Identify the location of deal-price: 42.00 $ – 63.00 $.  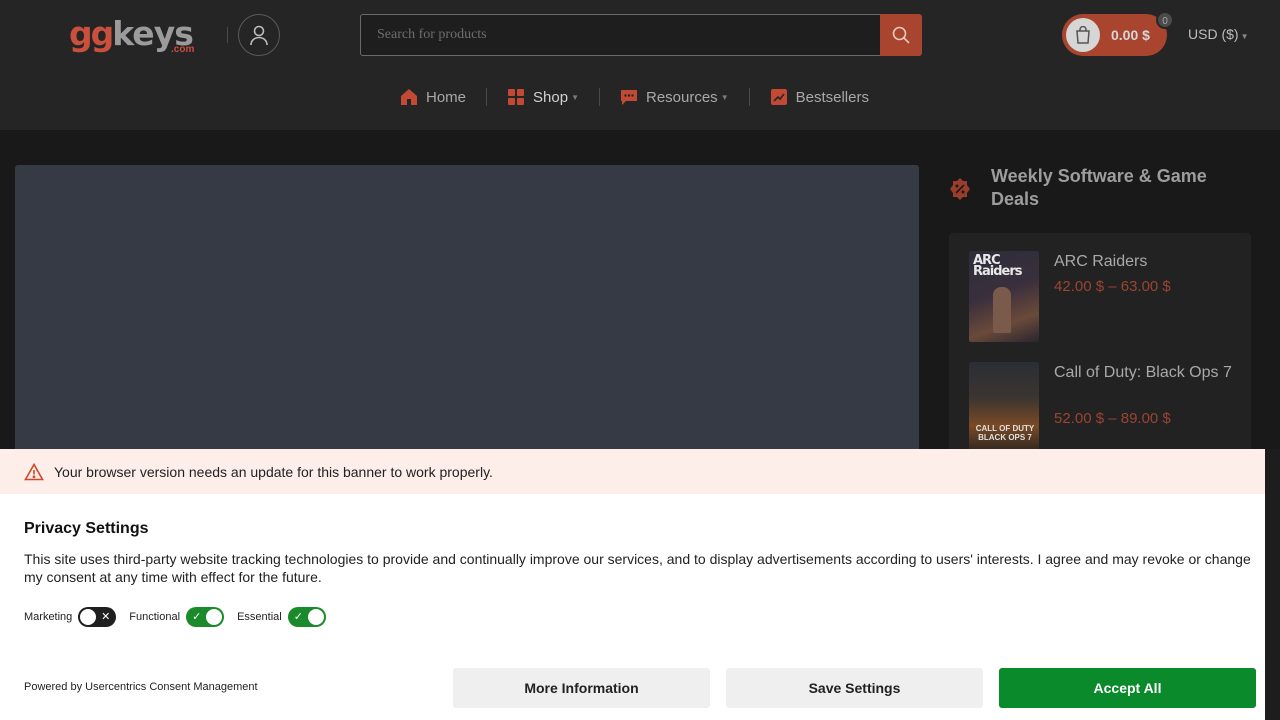
(1112, 286).